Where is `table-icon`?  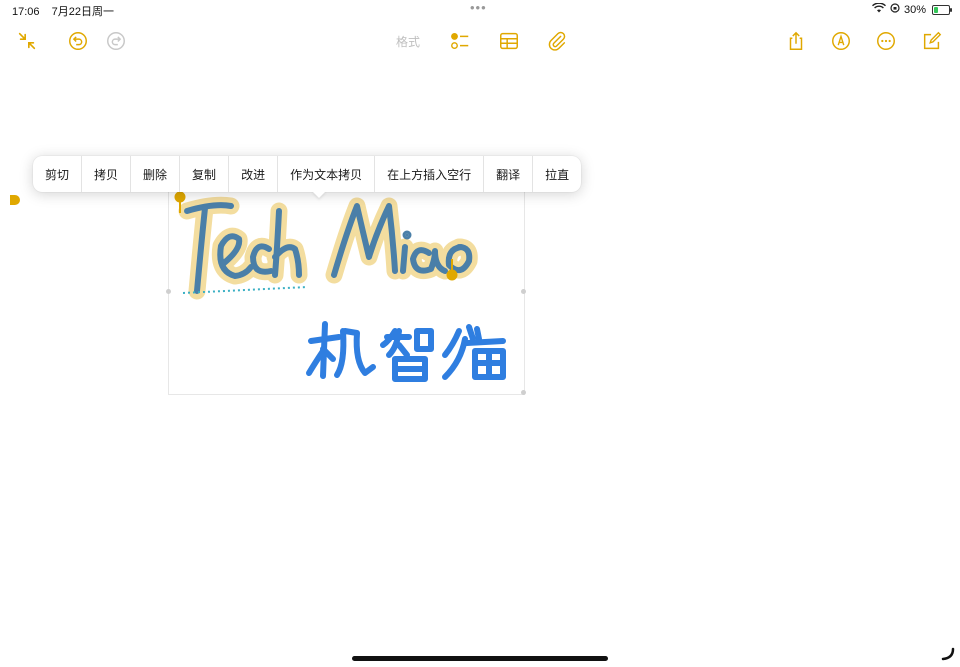 table-icon is located at coordinates (509, 41).